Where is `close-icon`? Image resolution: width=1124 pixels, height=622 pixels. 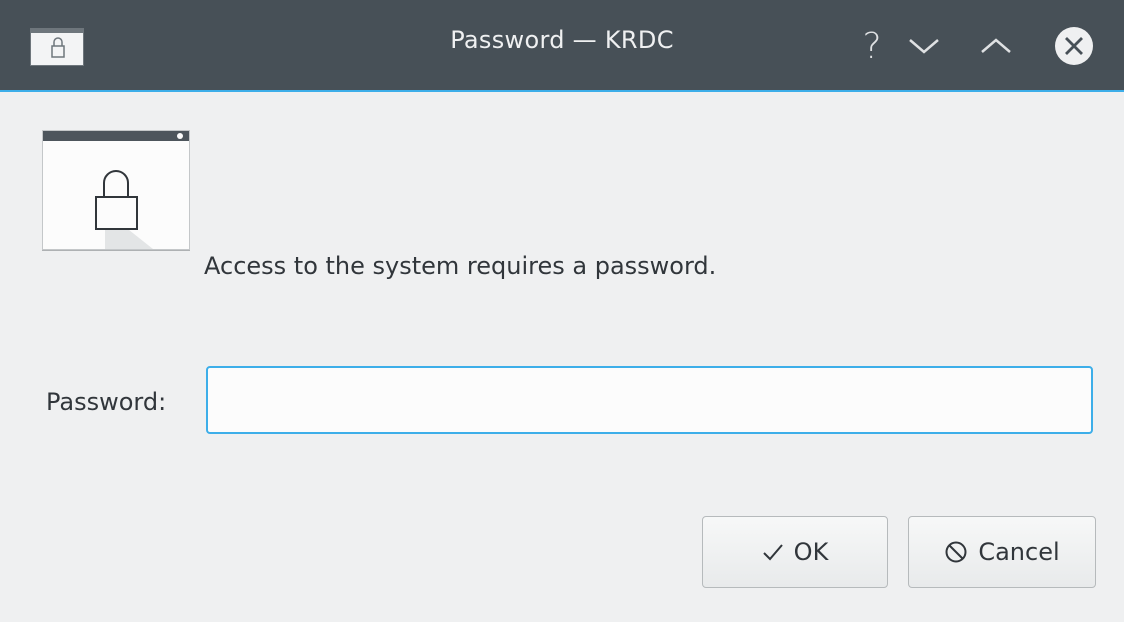 close-icon is located at coordinates (1074, 46).